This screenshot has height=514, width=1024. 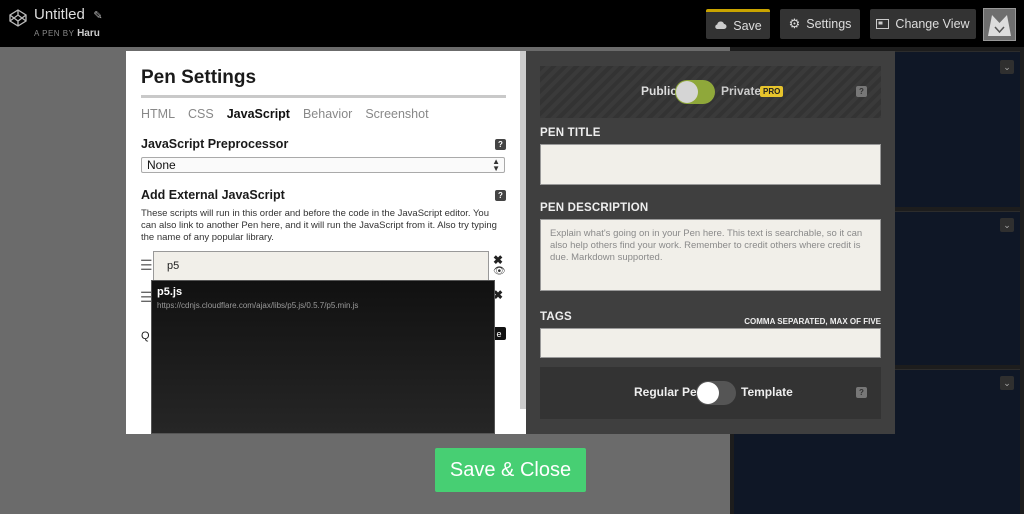 I want to click on remove-icon: ✖, so click(x=498, y=260).